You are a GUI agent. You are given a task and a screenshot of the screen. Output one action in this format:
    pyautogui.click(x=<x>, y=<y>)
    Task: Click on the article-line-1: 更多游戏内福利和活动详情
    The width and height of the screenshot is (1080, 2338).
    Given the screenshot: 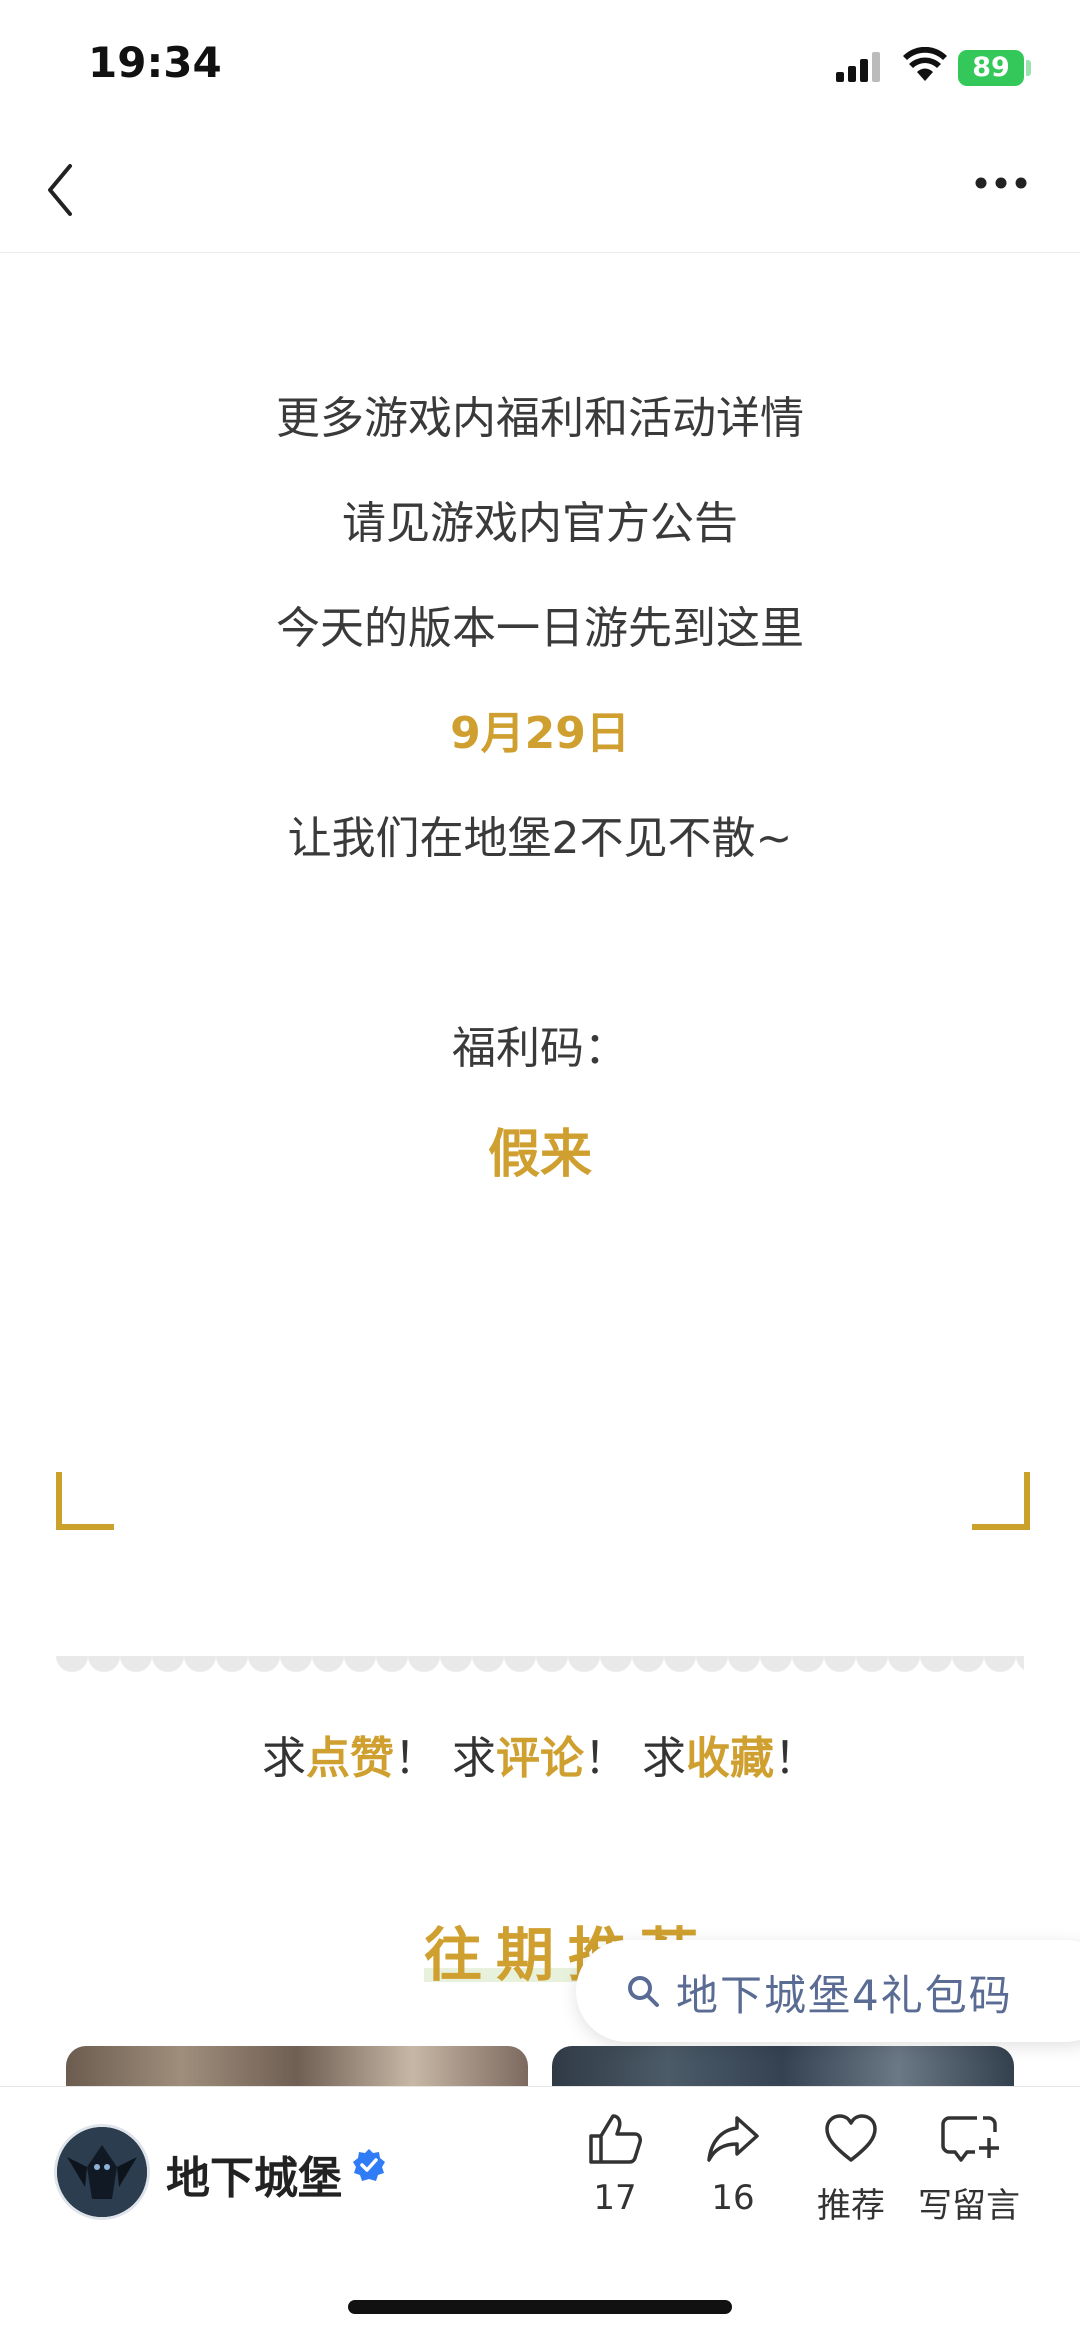 What is the action you would take?
    pyautogui.click(x=540, y=418)
    